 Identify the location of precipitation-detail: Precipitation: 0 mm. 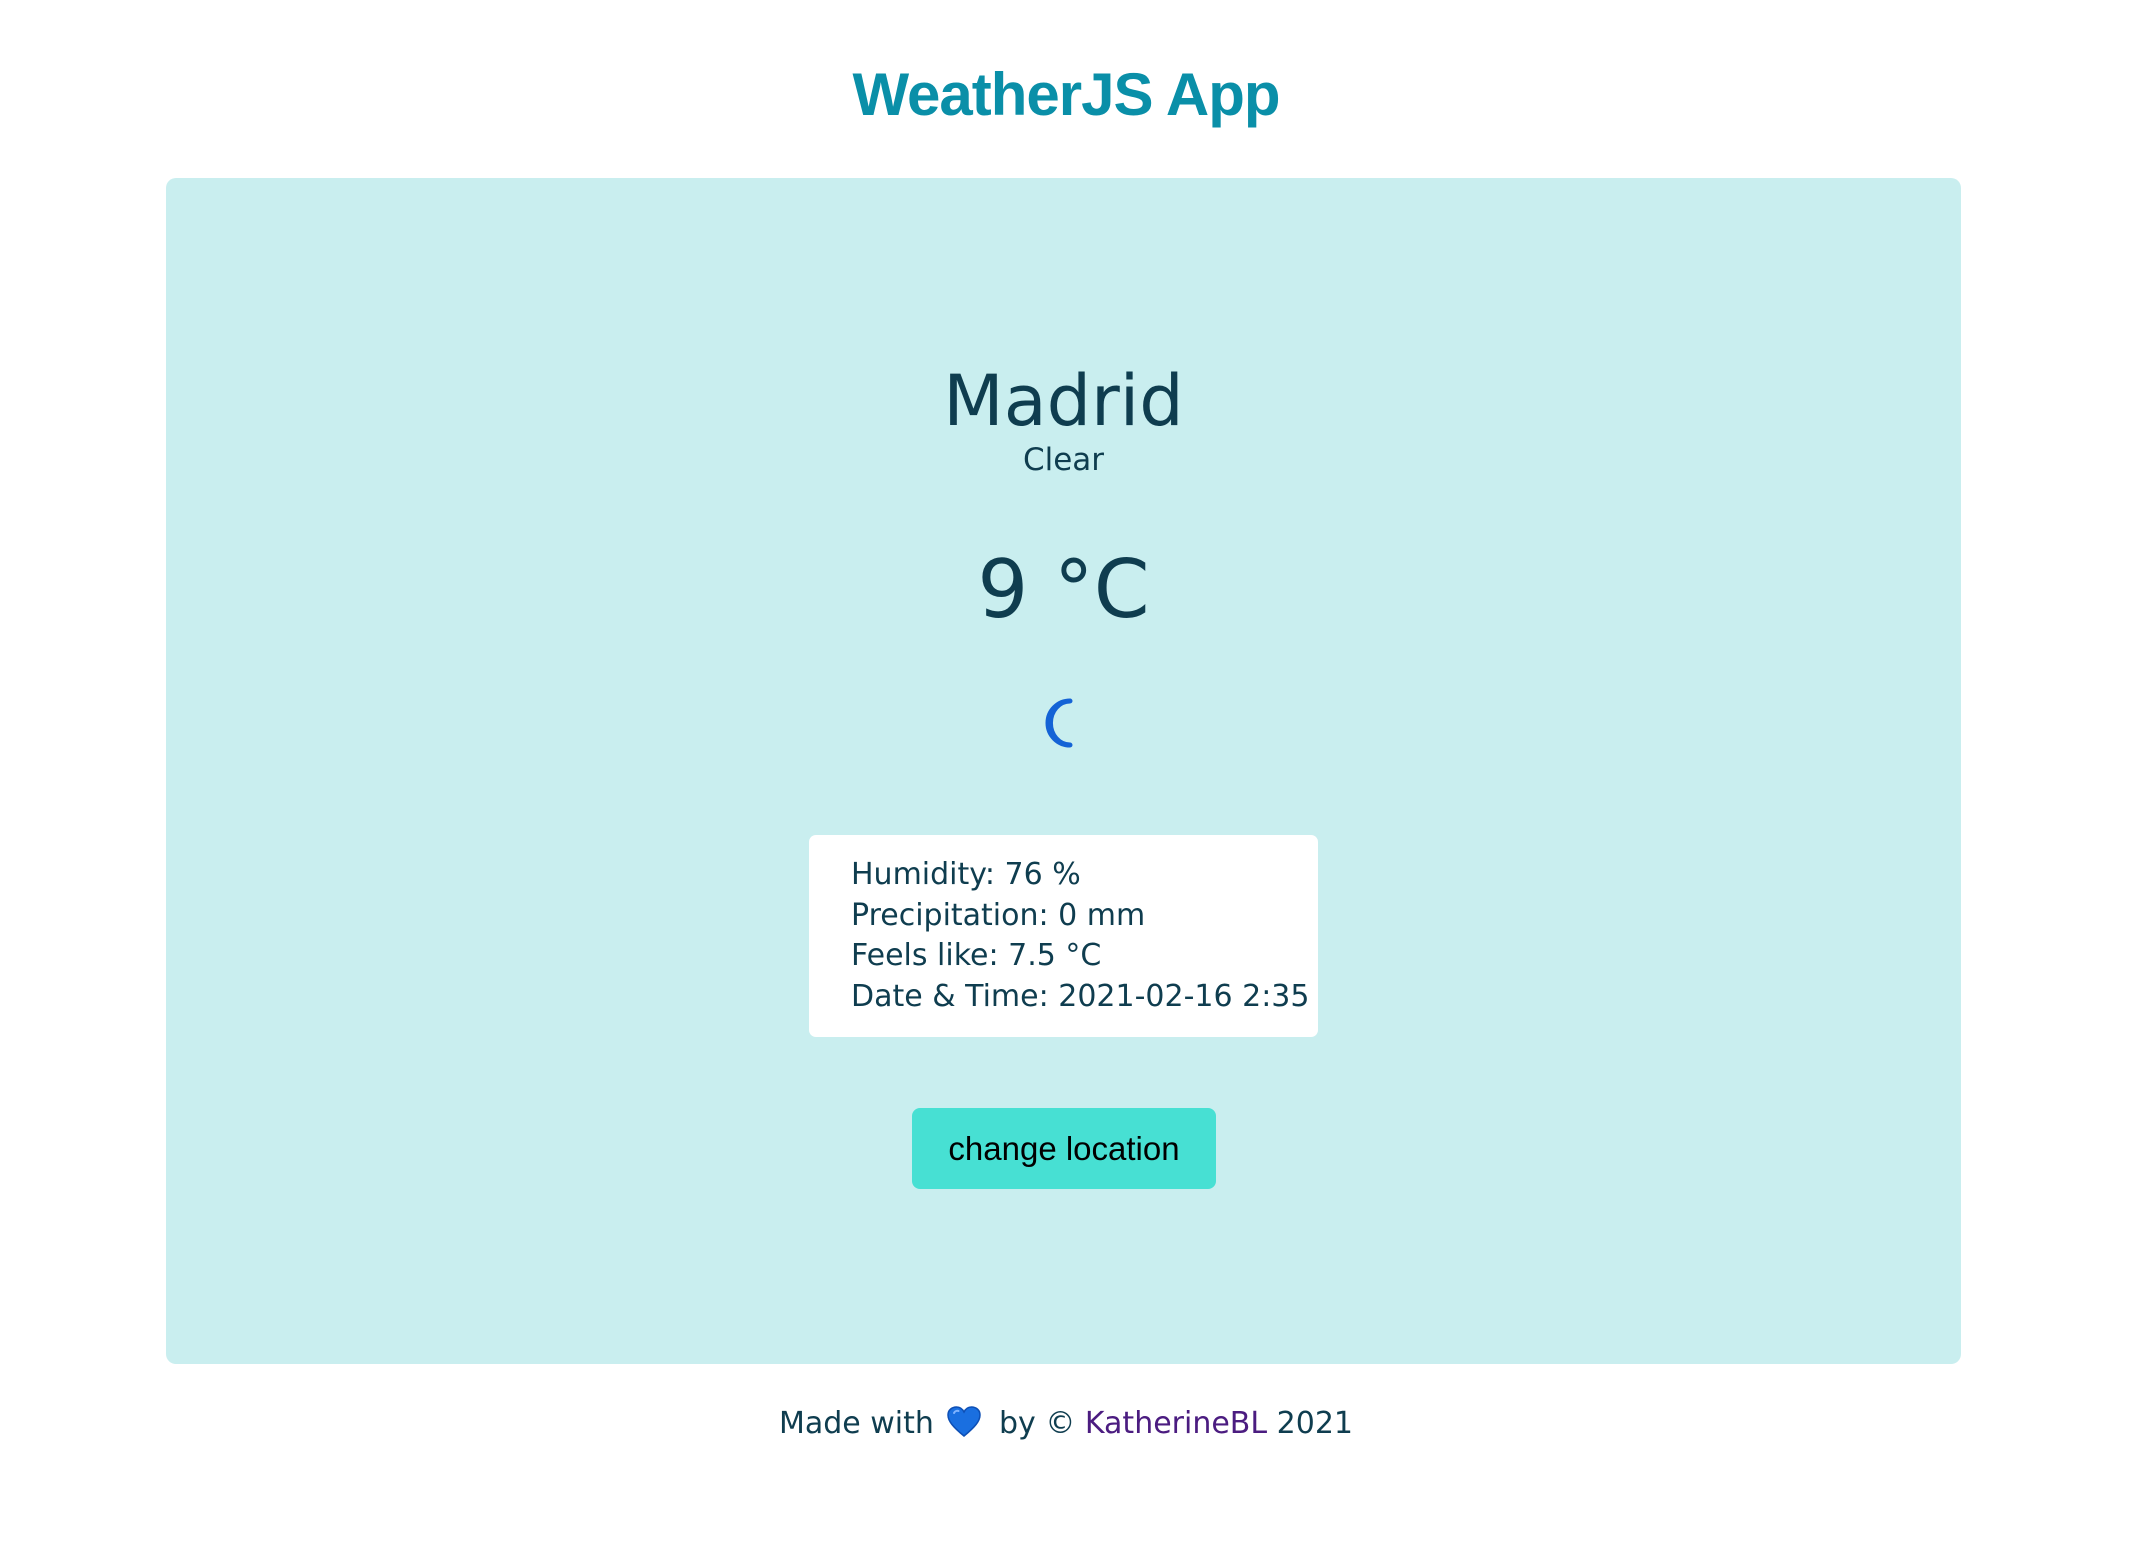
(998, 915).